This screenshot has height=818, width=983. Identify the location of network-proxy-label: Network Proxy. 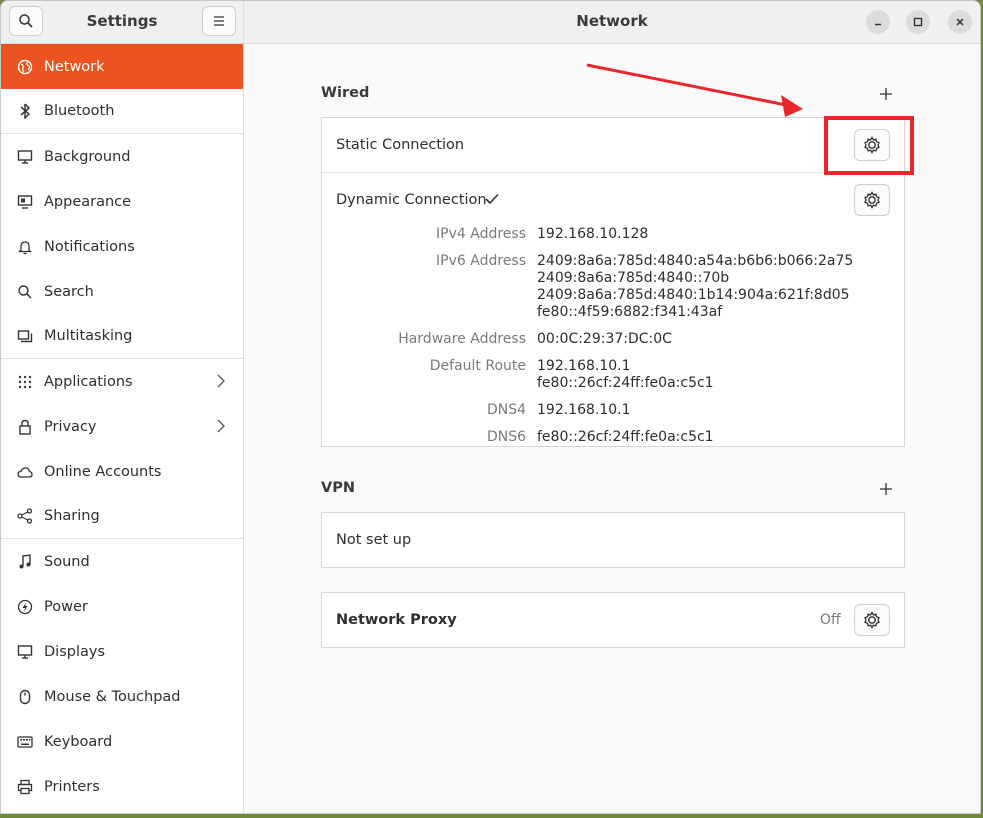
(396, 620).